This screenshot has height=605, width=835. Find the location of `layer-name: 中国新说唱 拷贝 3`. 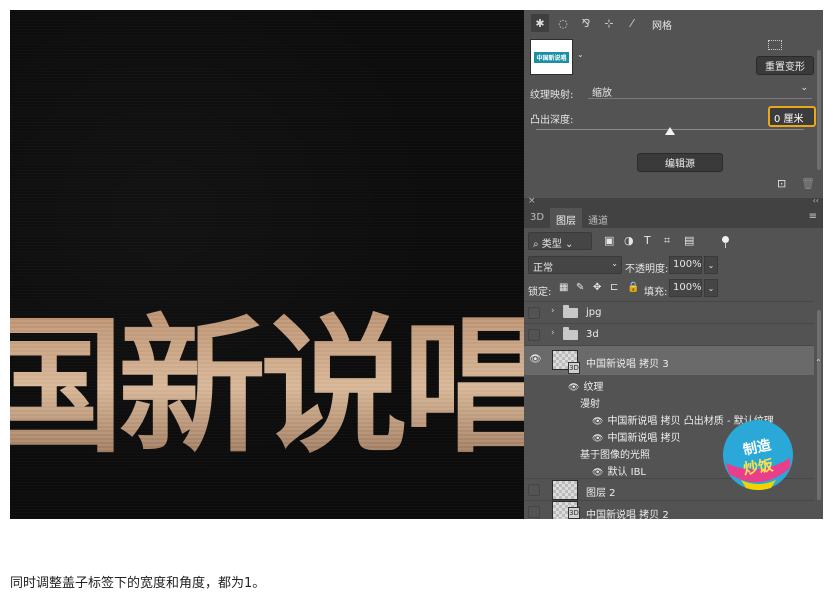

layer-name: 中国新说唱 拷贝 3 is located at coordinates (627, 364).